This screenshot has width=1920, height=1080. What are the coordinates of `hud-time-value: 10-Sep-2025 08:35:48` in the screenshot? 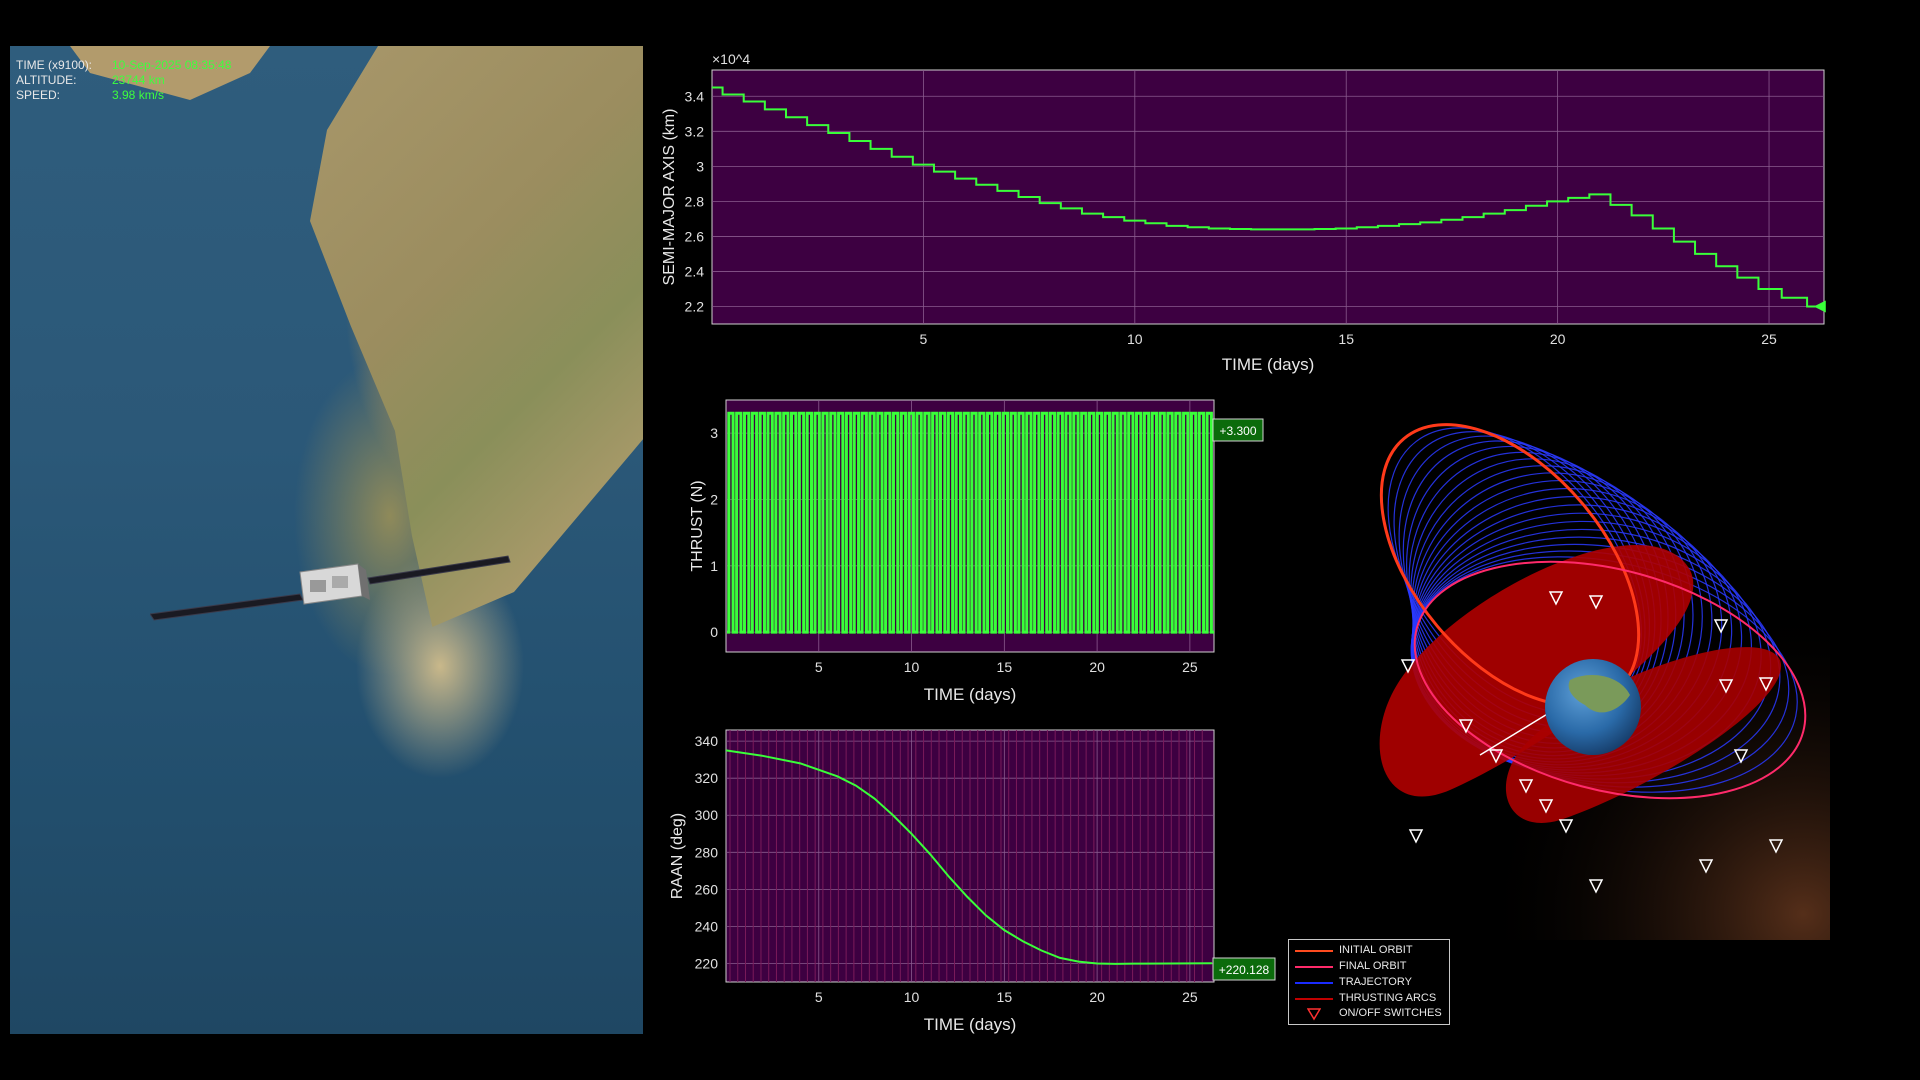 It's located at (172, 65).